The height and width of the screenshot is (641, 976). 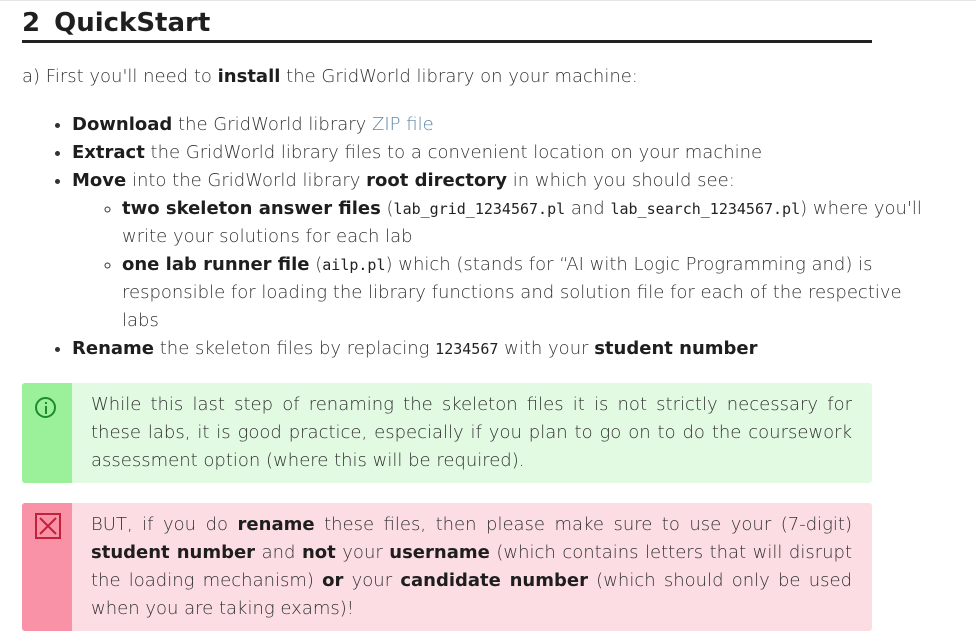 I want to click on warn-bold-not: not, so click(x=318, y=552).